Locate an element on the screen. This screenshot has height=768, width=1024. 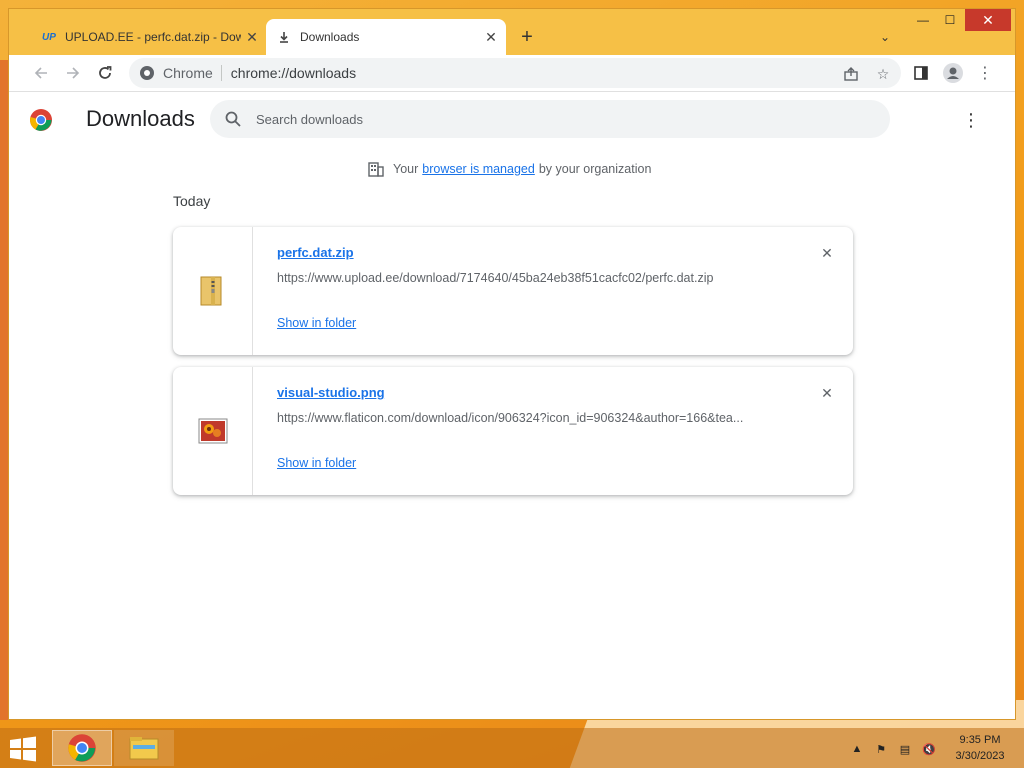
managed-link: browser is managed is located at coordinates (478, 169).